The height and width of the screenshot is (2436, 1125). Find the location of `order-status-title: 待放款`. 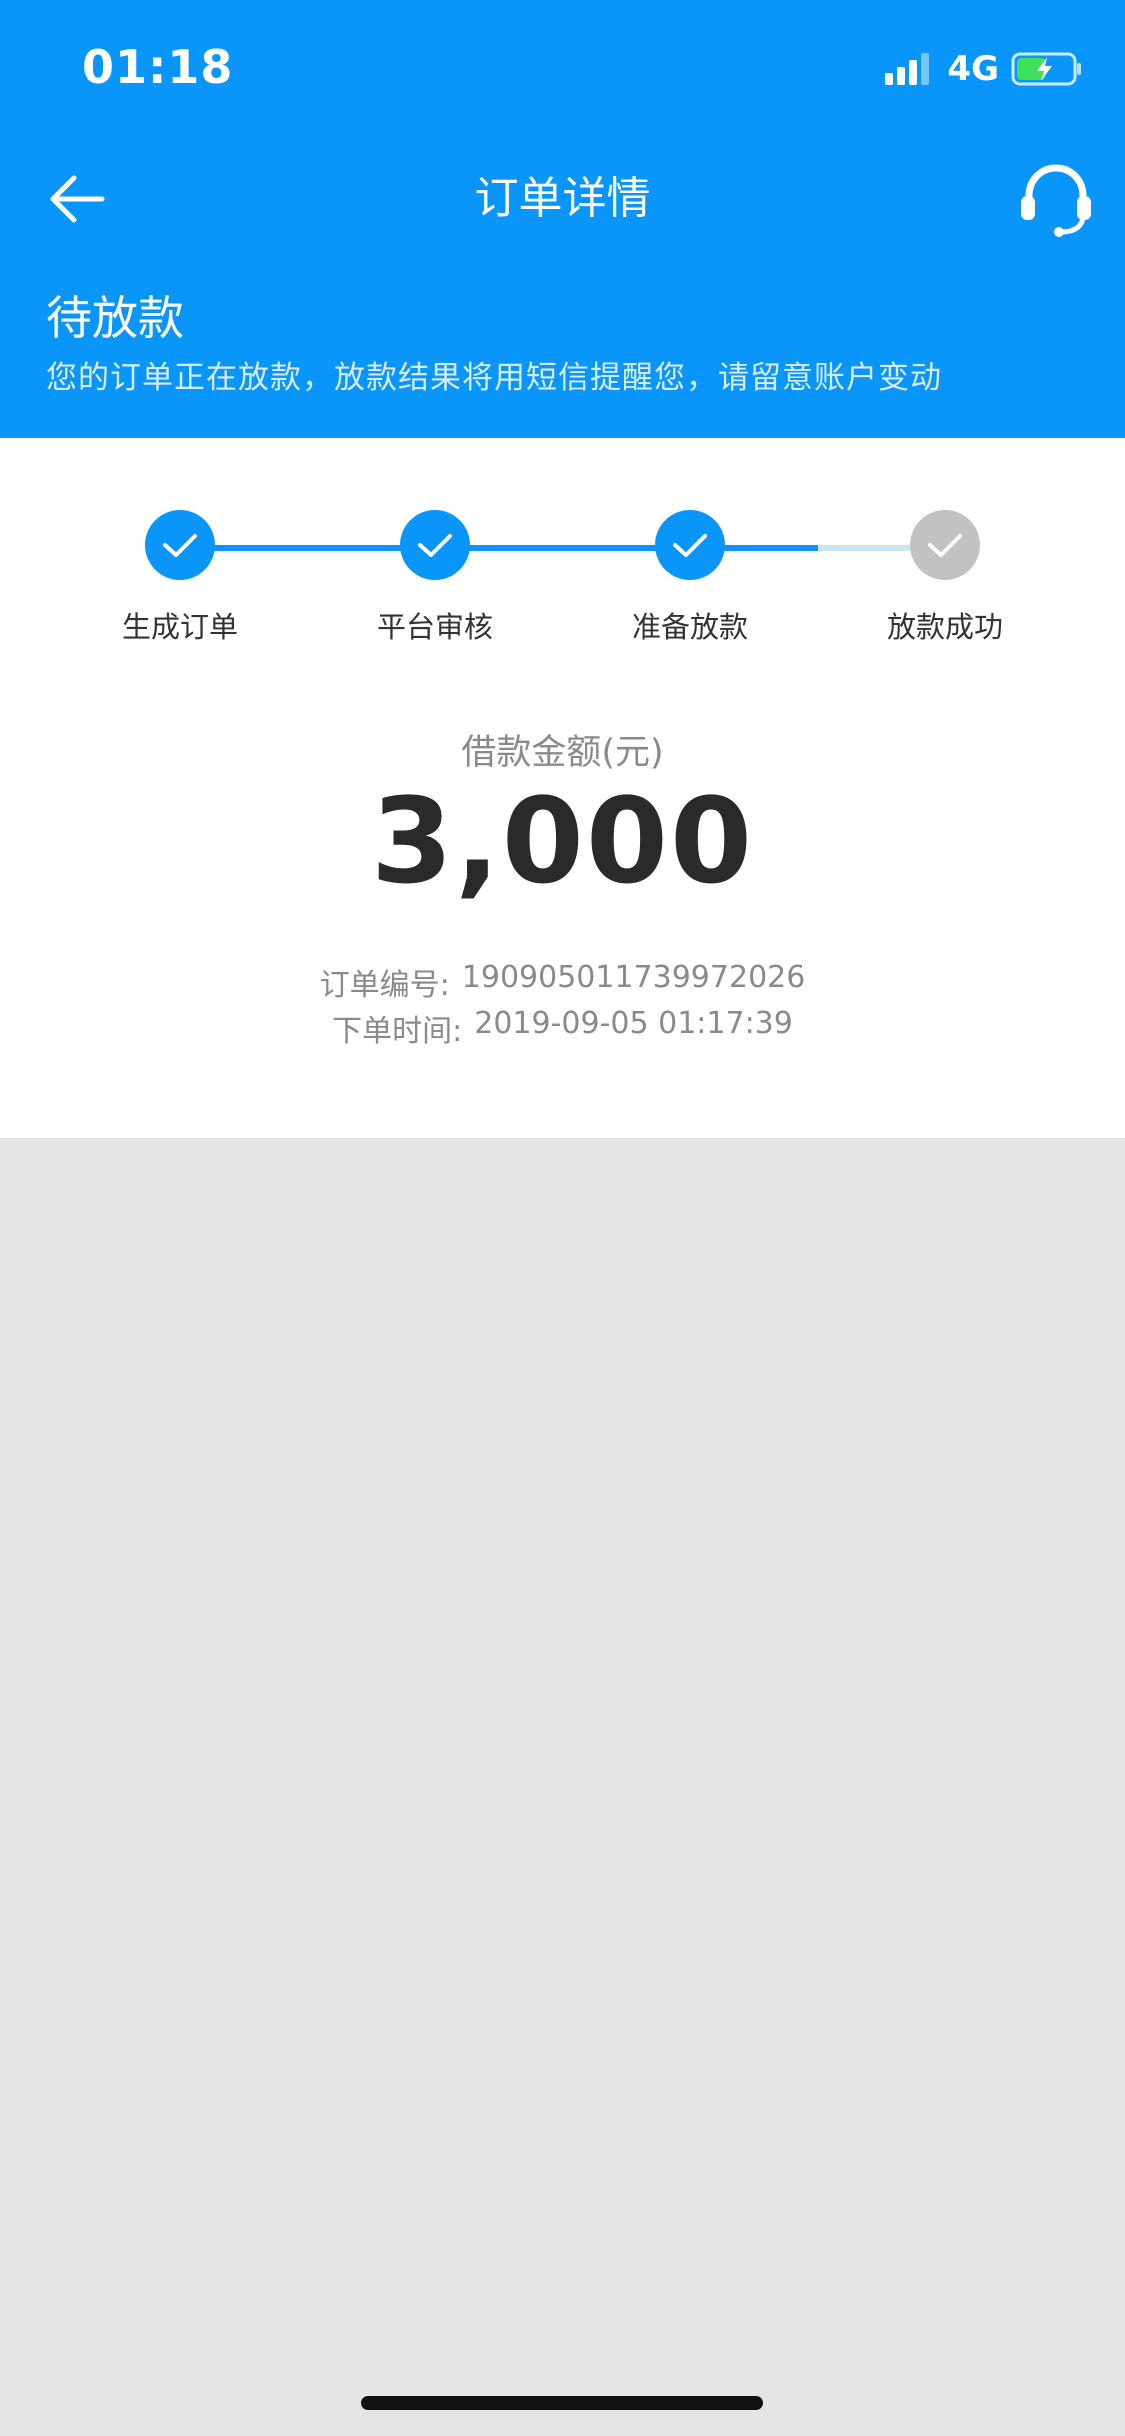

order-status-title: 待放款 is located at coordinates (115, 318).